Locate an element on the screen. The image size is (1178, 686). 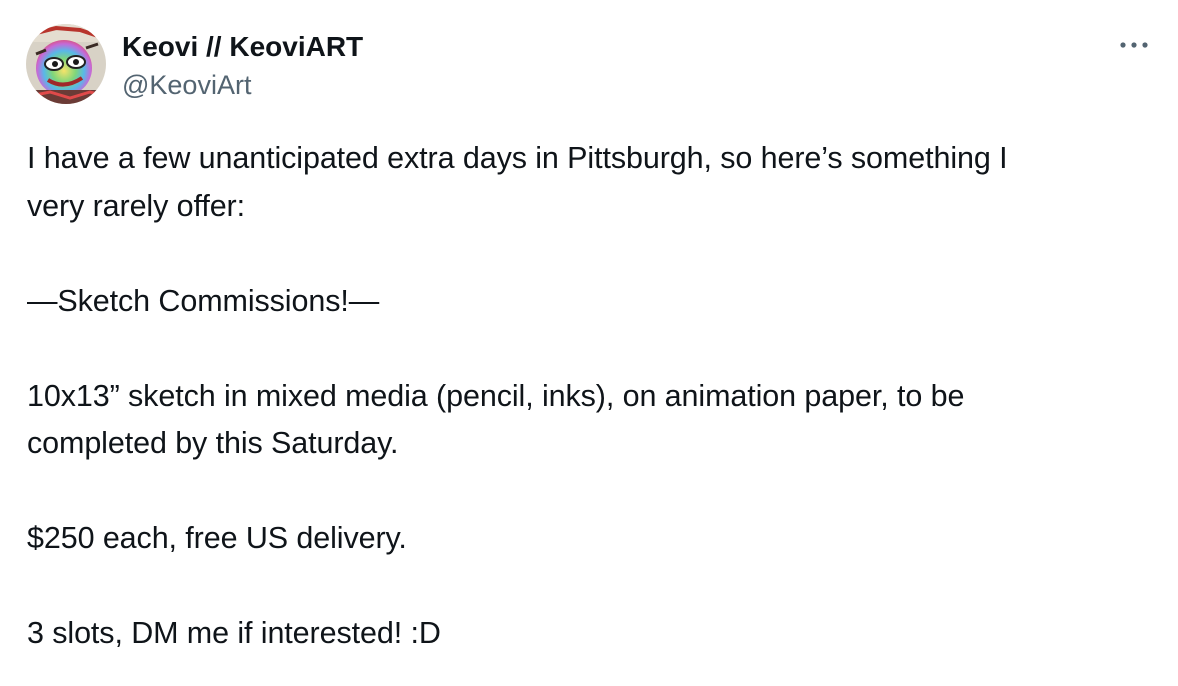
author-avatar is located at coordinates (66, 64).